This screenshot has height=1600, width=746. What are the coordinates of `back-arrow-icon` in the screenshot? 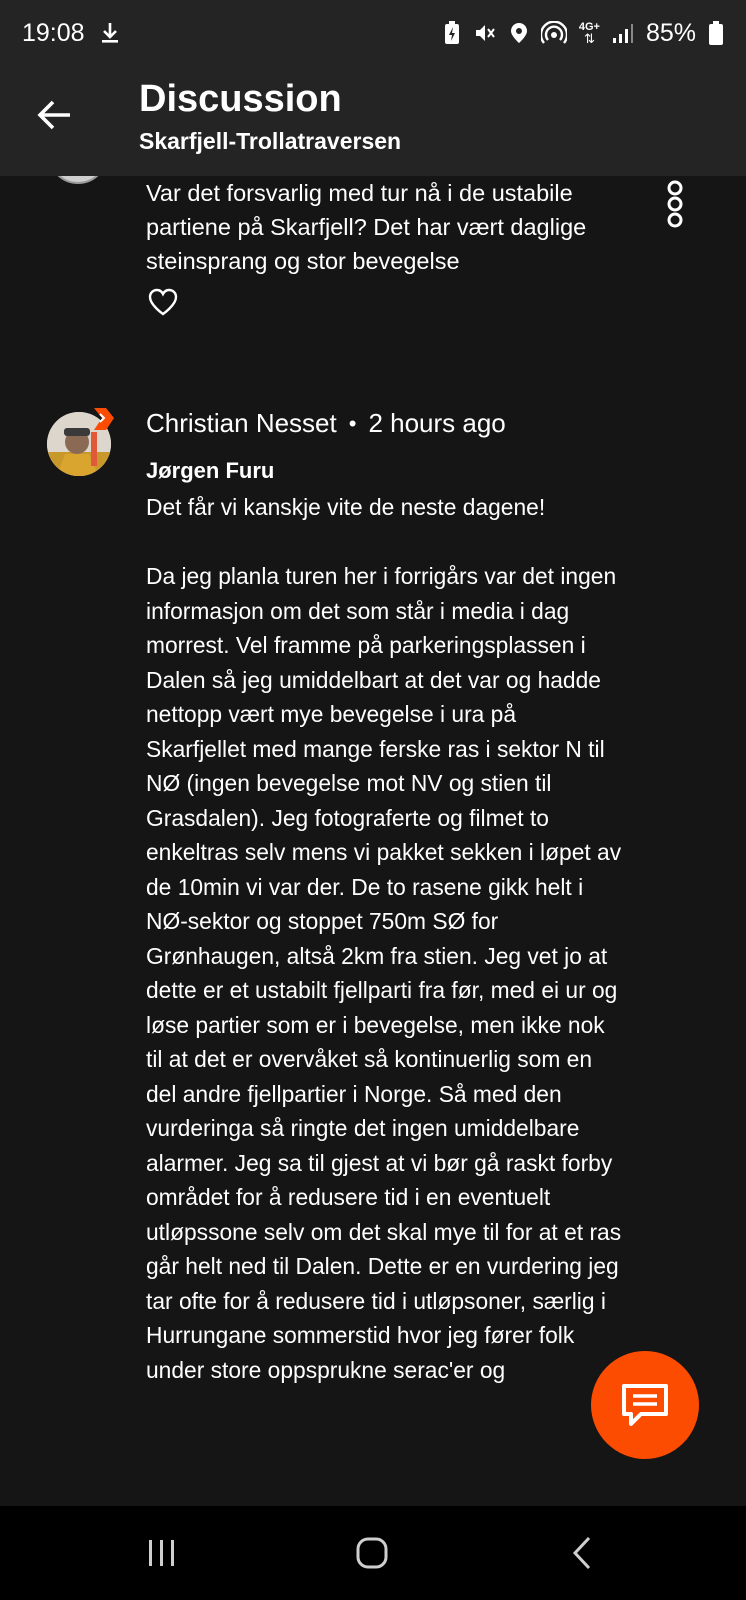 It's located at (53, 115).